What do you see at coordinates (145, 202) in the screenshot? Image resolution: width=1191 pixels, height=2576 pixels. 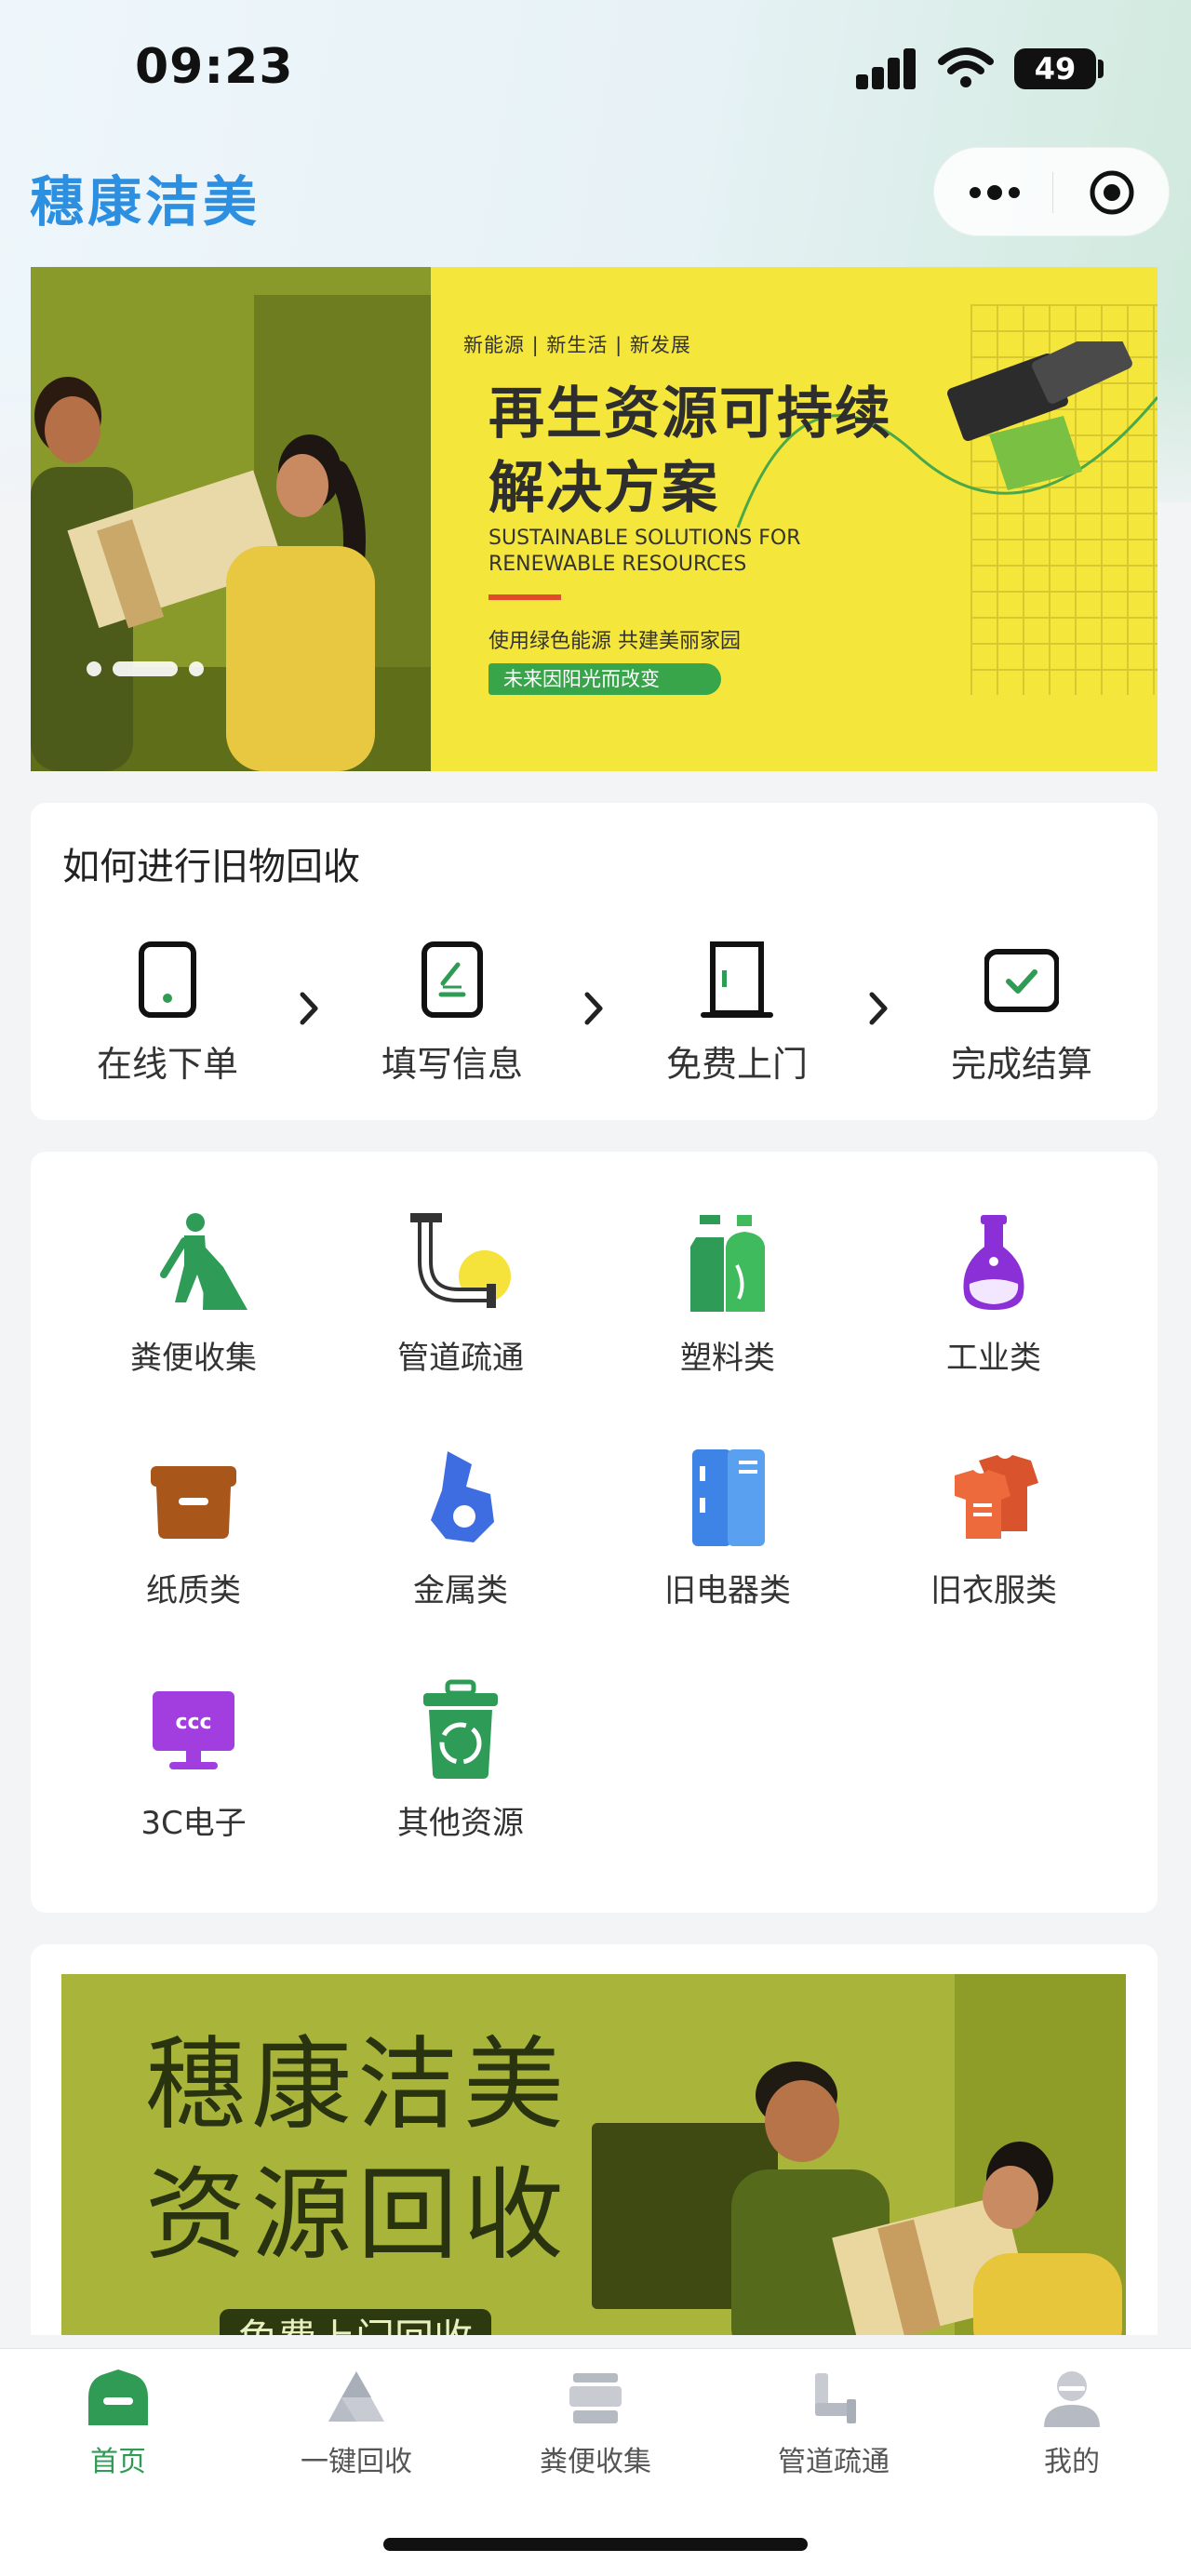 I see `brand-title: 穗康洁美` at bounding box center [145, 202].